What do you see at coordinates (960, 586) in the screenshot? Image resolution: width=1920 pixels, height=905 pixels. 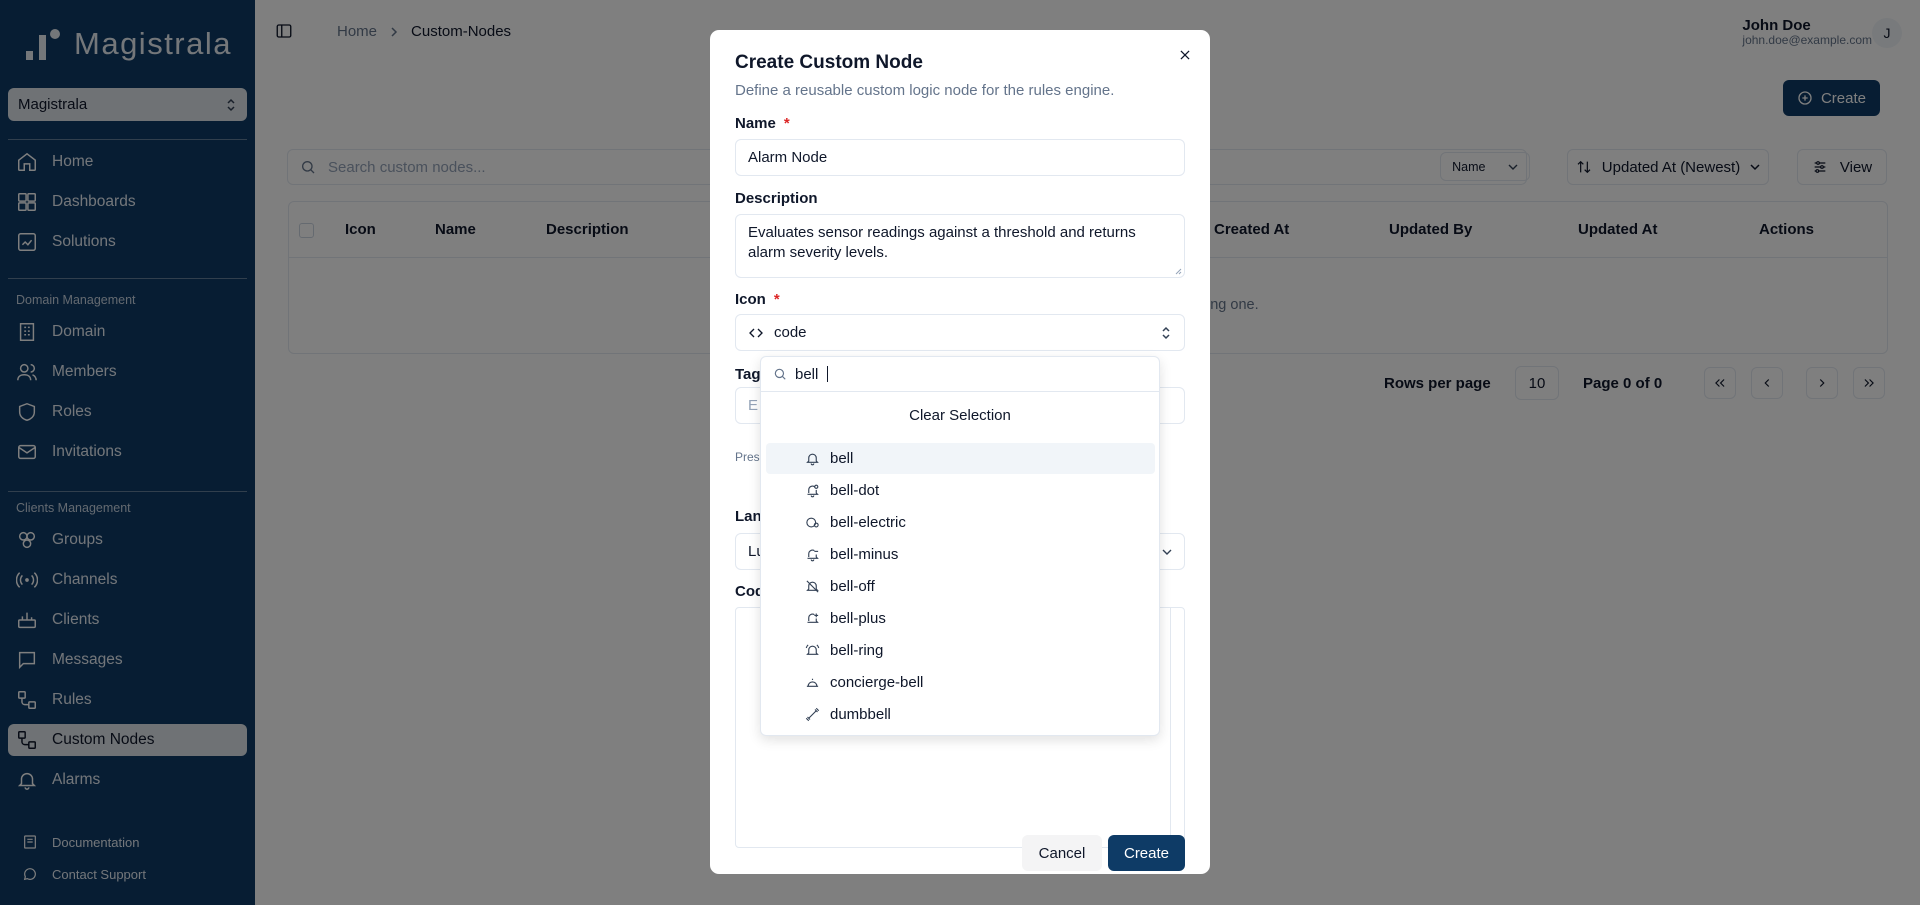 I see `icon-option-bell-off: bell-off` at bounding box center [960, 586].